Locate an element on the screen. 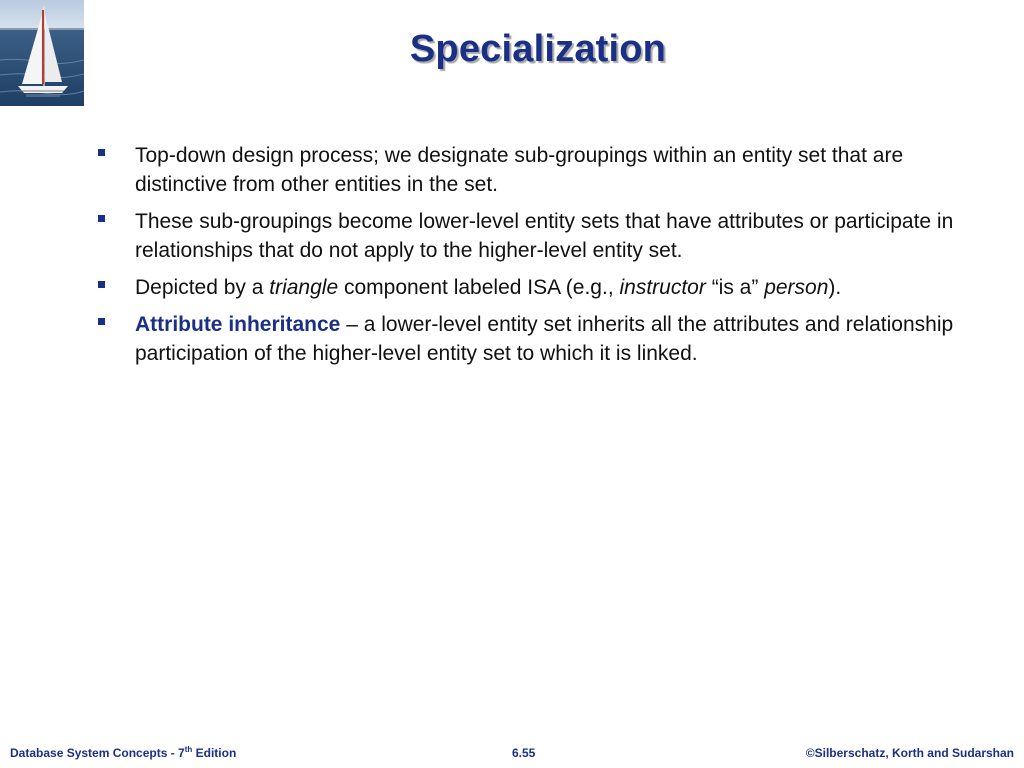 The height and width of the screenshot is (768, 1024). footer-copyright: ©Silberschatz, Korth and Sudarshan is located at coordinates (909, 753).